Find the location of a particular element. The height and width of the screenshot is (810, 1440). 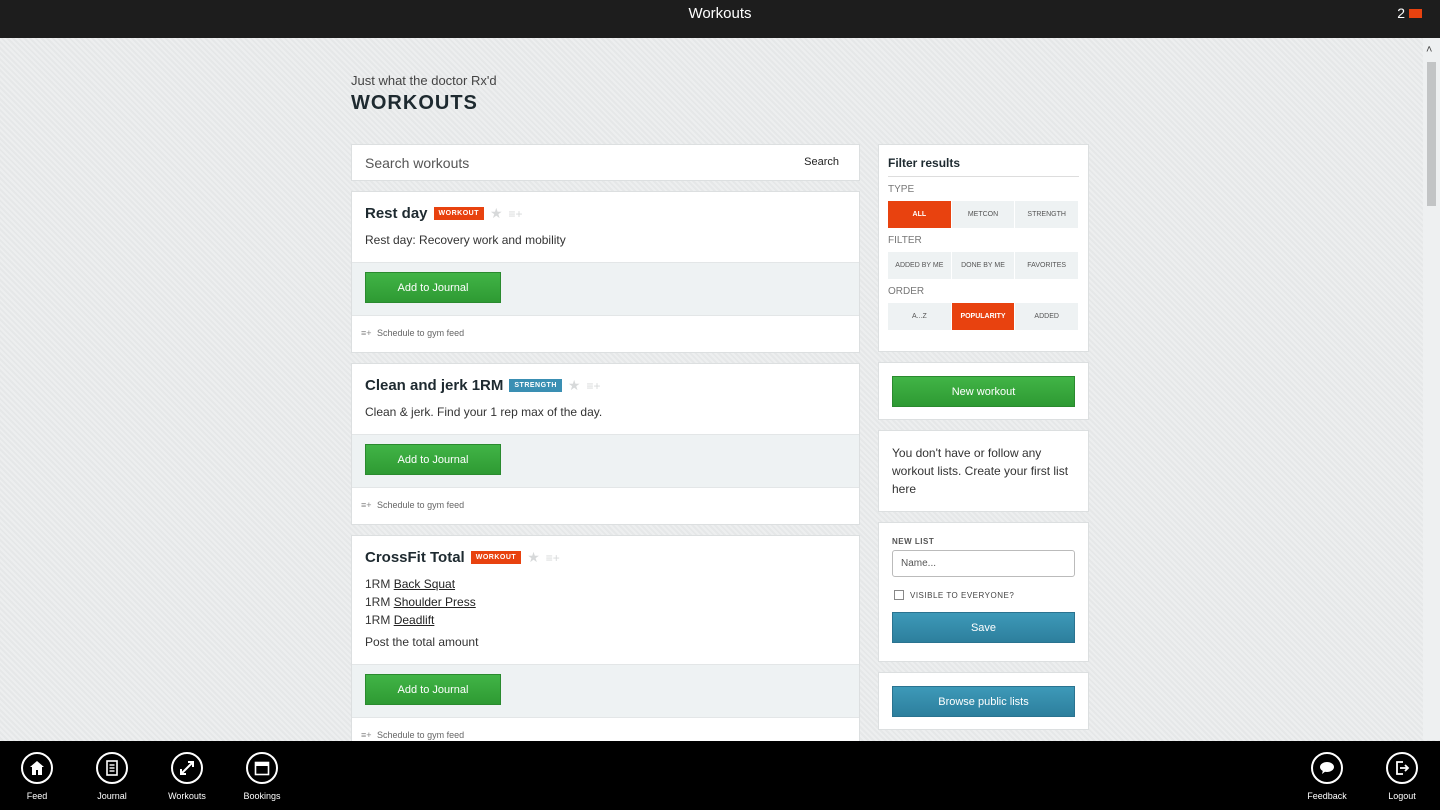

new-list-label: NEW LIST is located at coordinates (913, 541).